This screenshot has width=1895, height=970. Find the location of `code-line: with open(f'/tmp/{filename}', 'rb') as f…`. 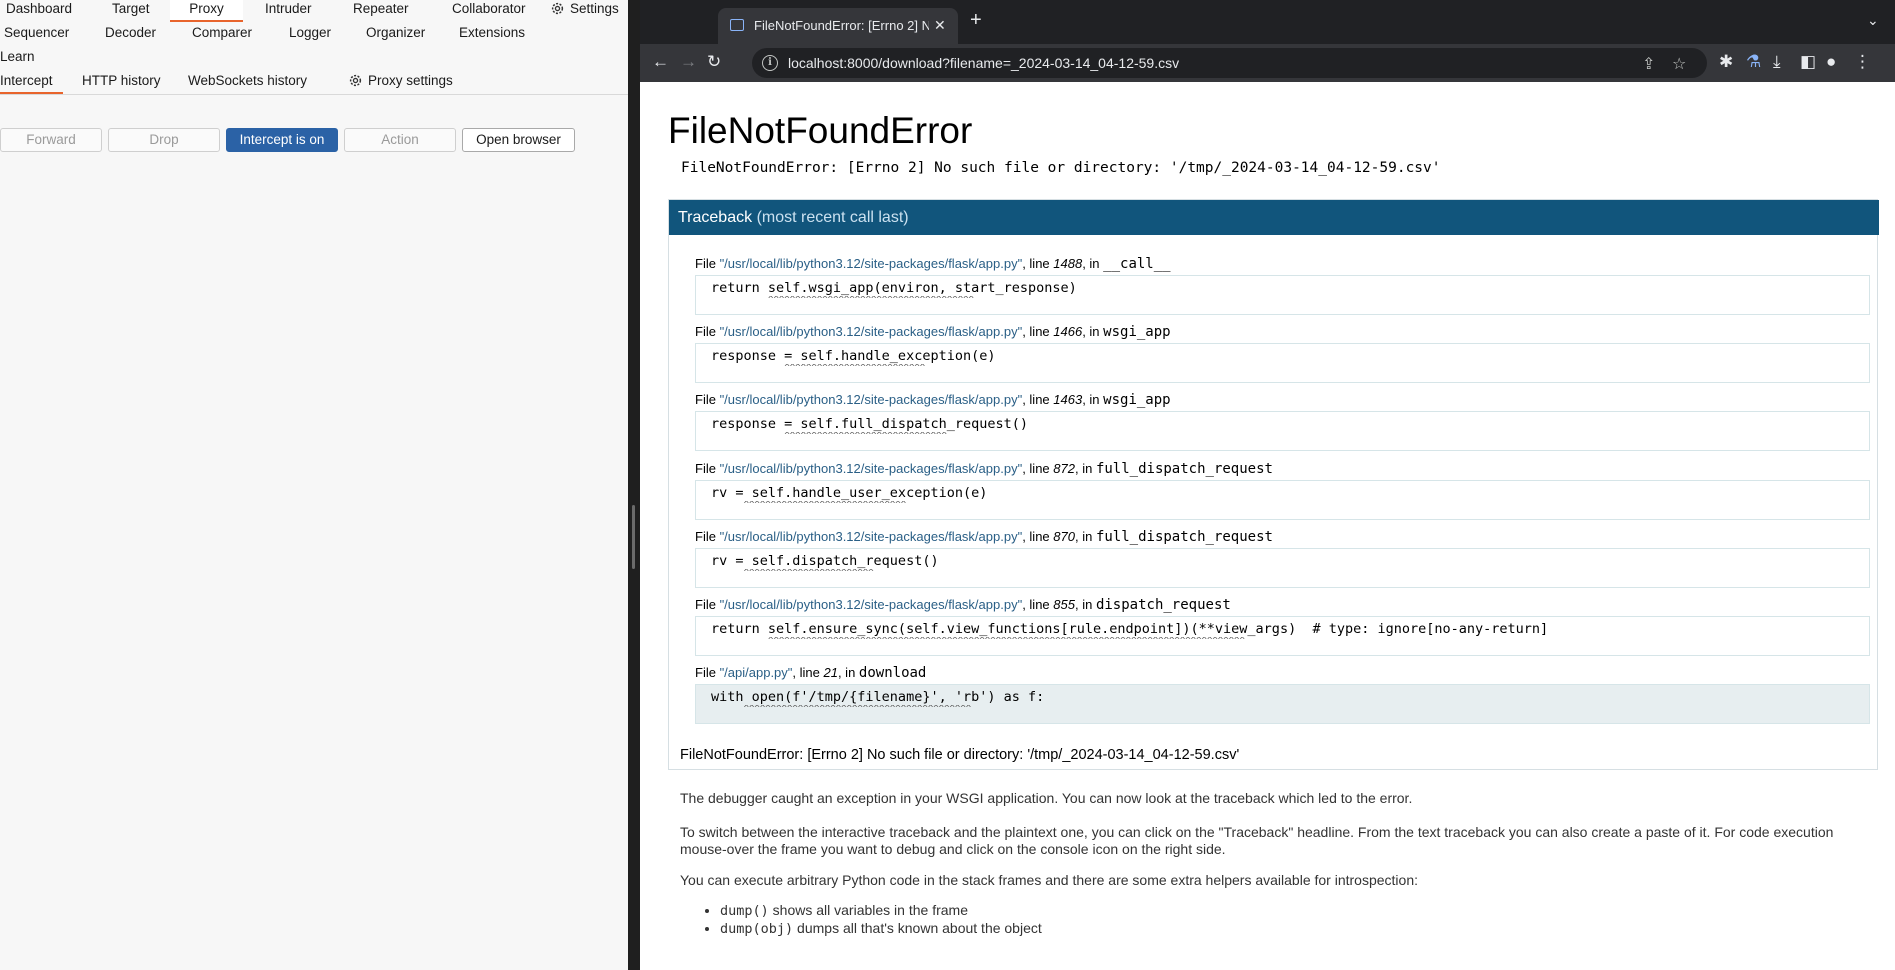

code-line: with open(f'/tmp/{filename}', 'rb') as f… is located at coordinates (1282, 704).